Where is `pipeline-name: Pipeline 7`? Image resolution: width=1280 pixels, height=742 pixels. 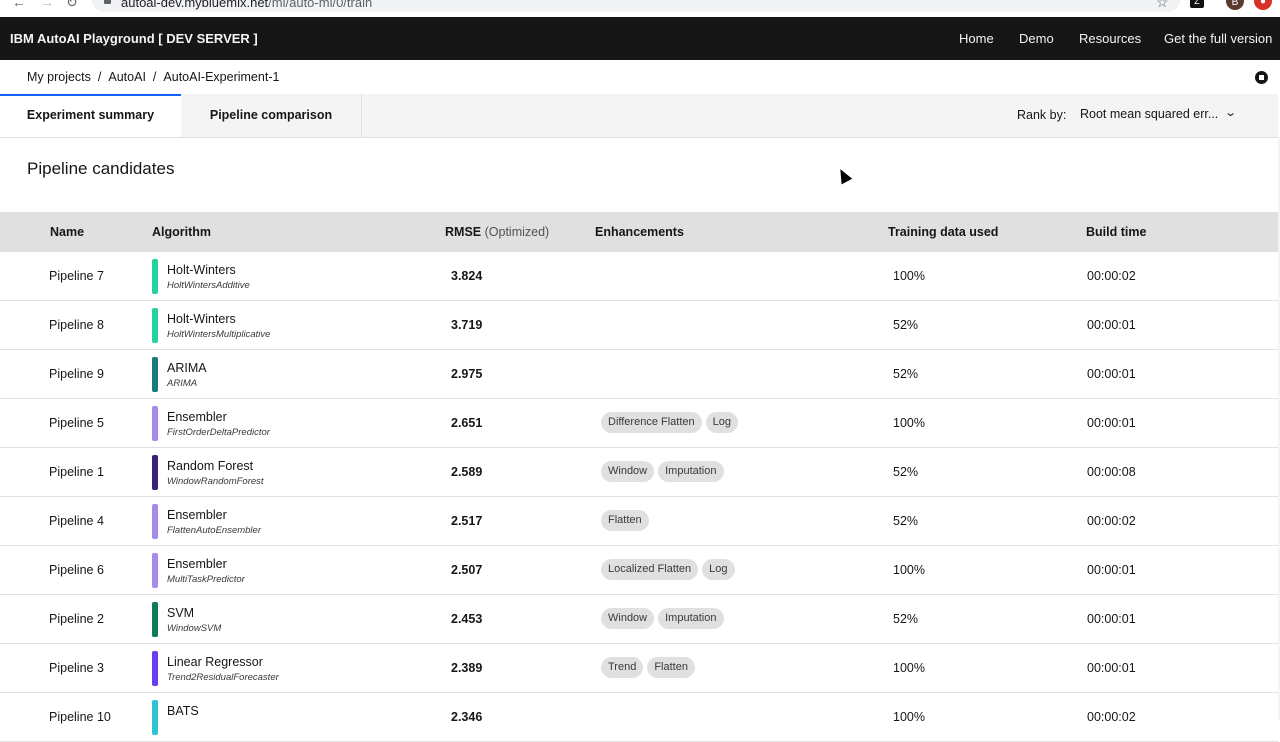 pipeline-name: Pipeline 7 is located at coordinates (76, 276).